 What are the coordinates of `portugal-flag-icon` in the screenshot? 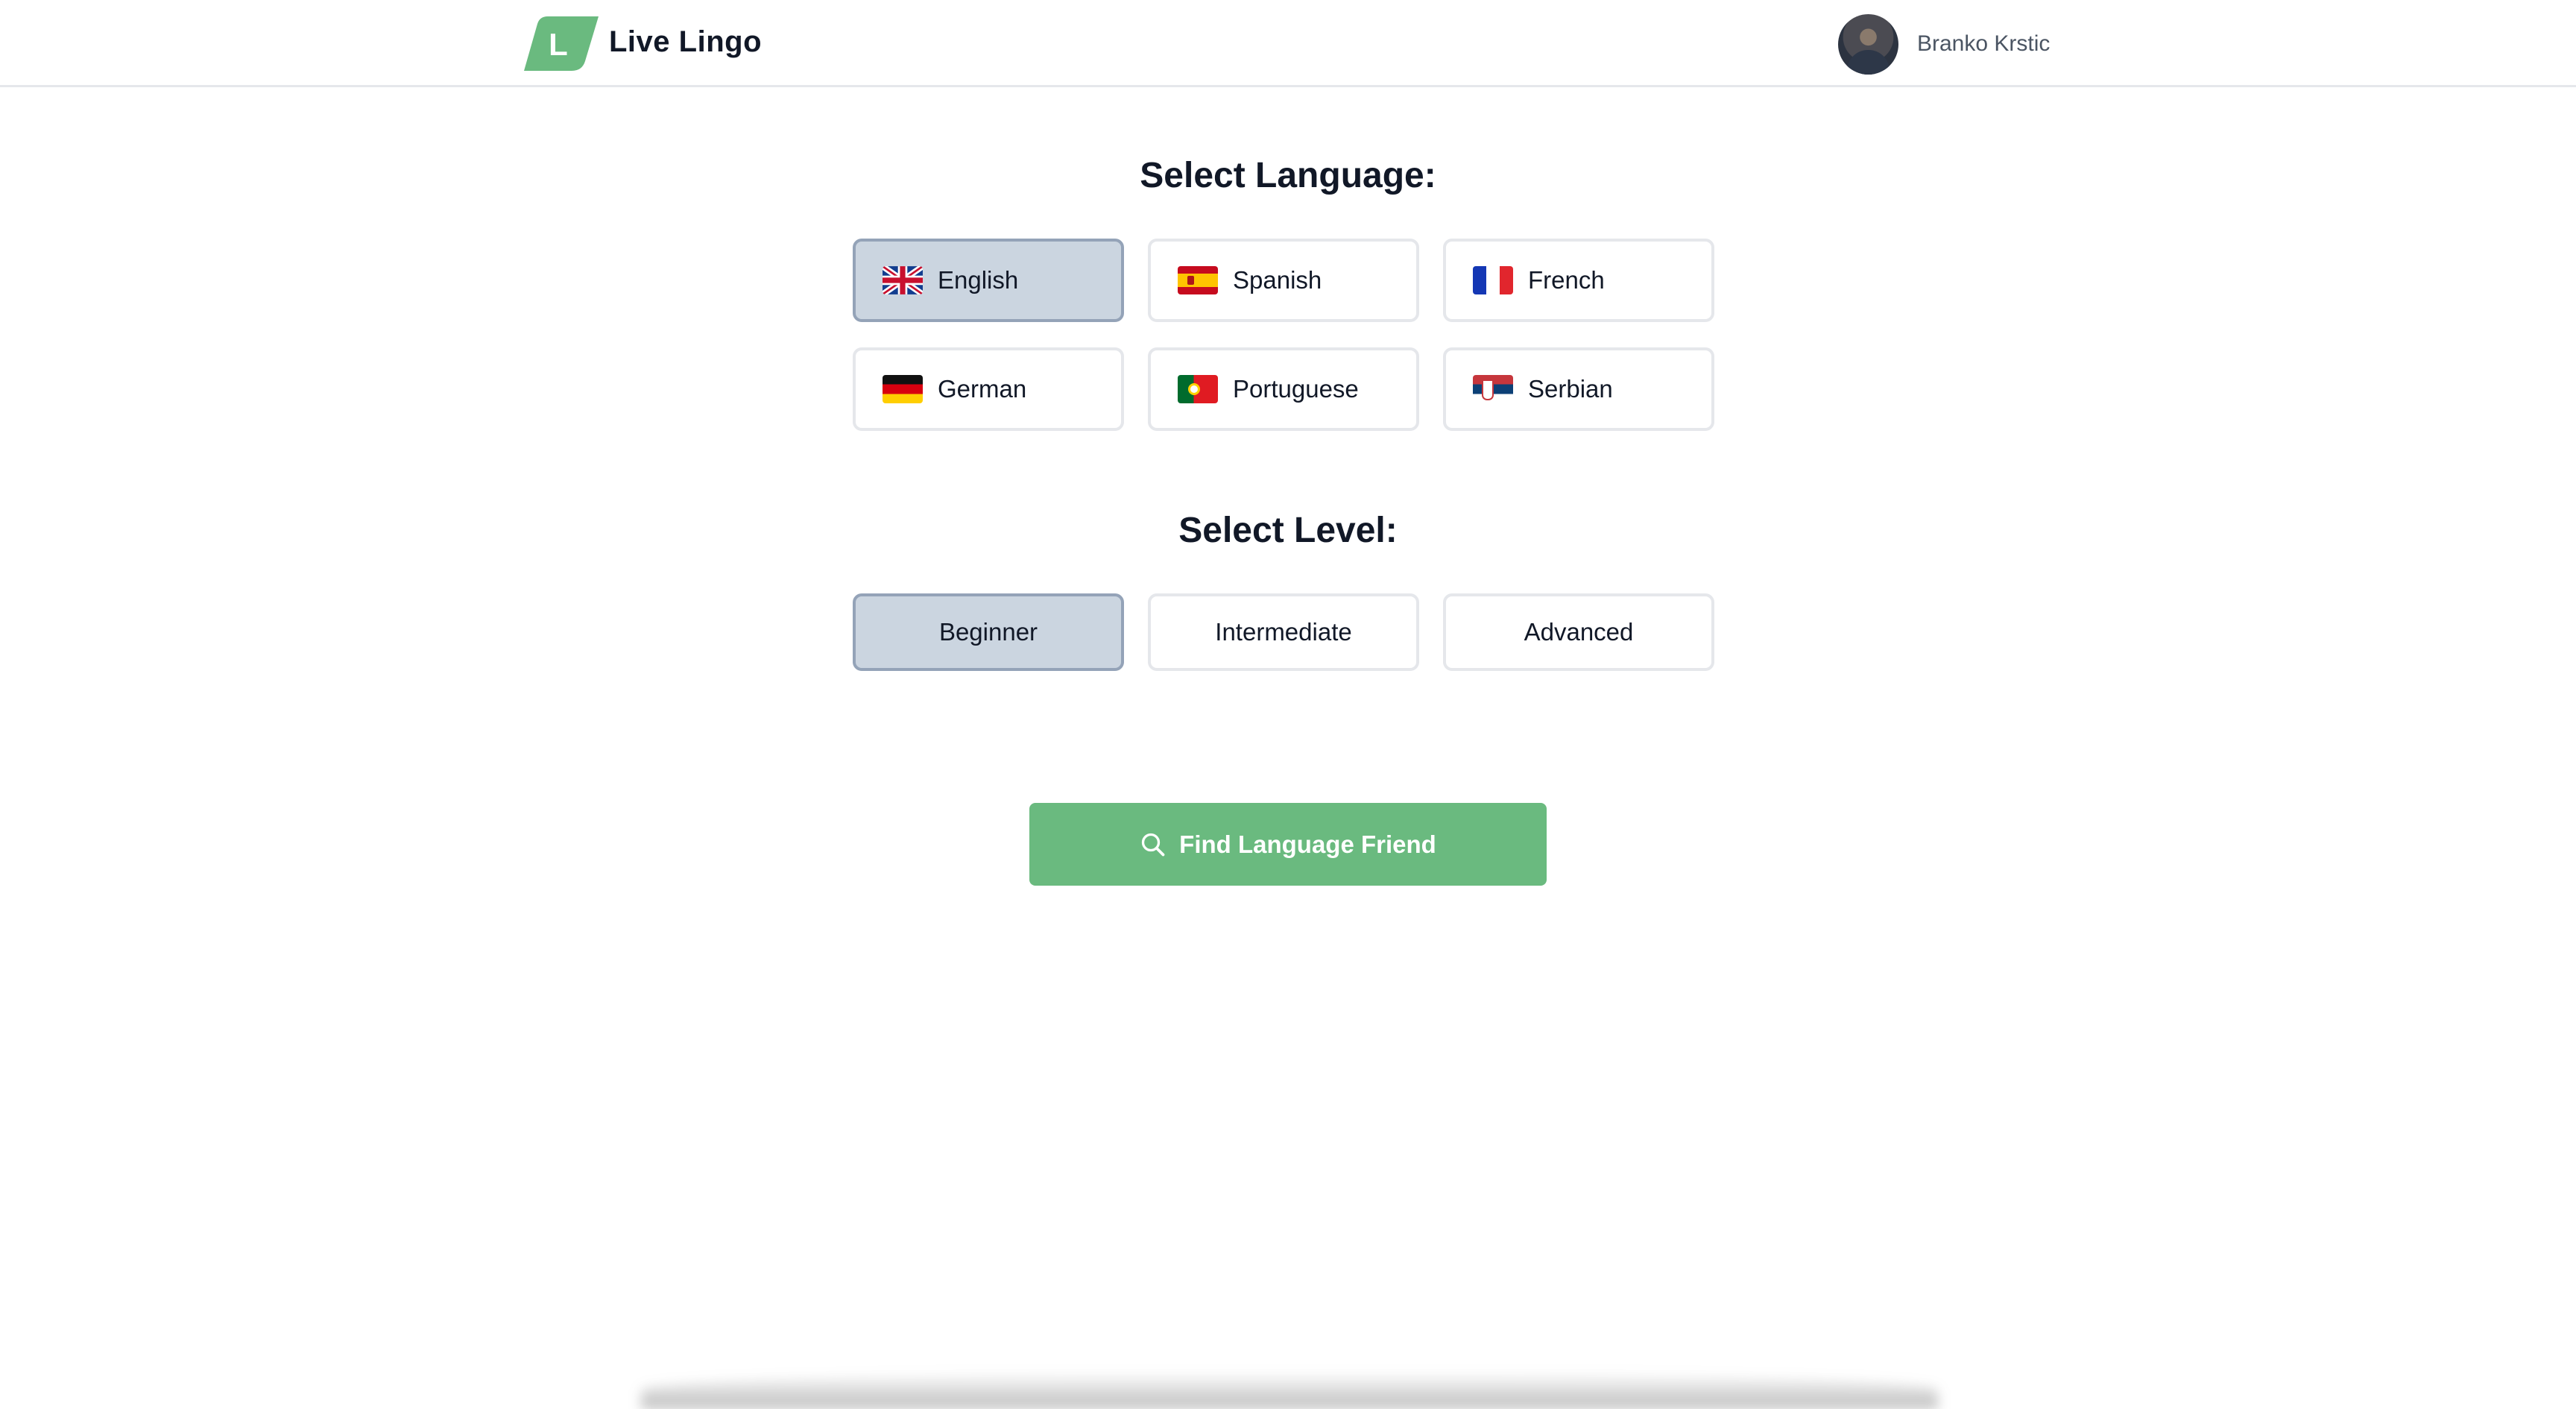 It's located at (1198, 389).